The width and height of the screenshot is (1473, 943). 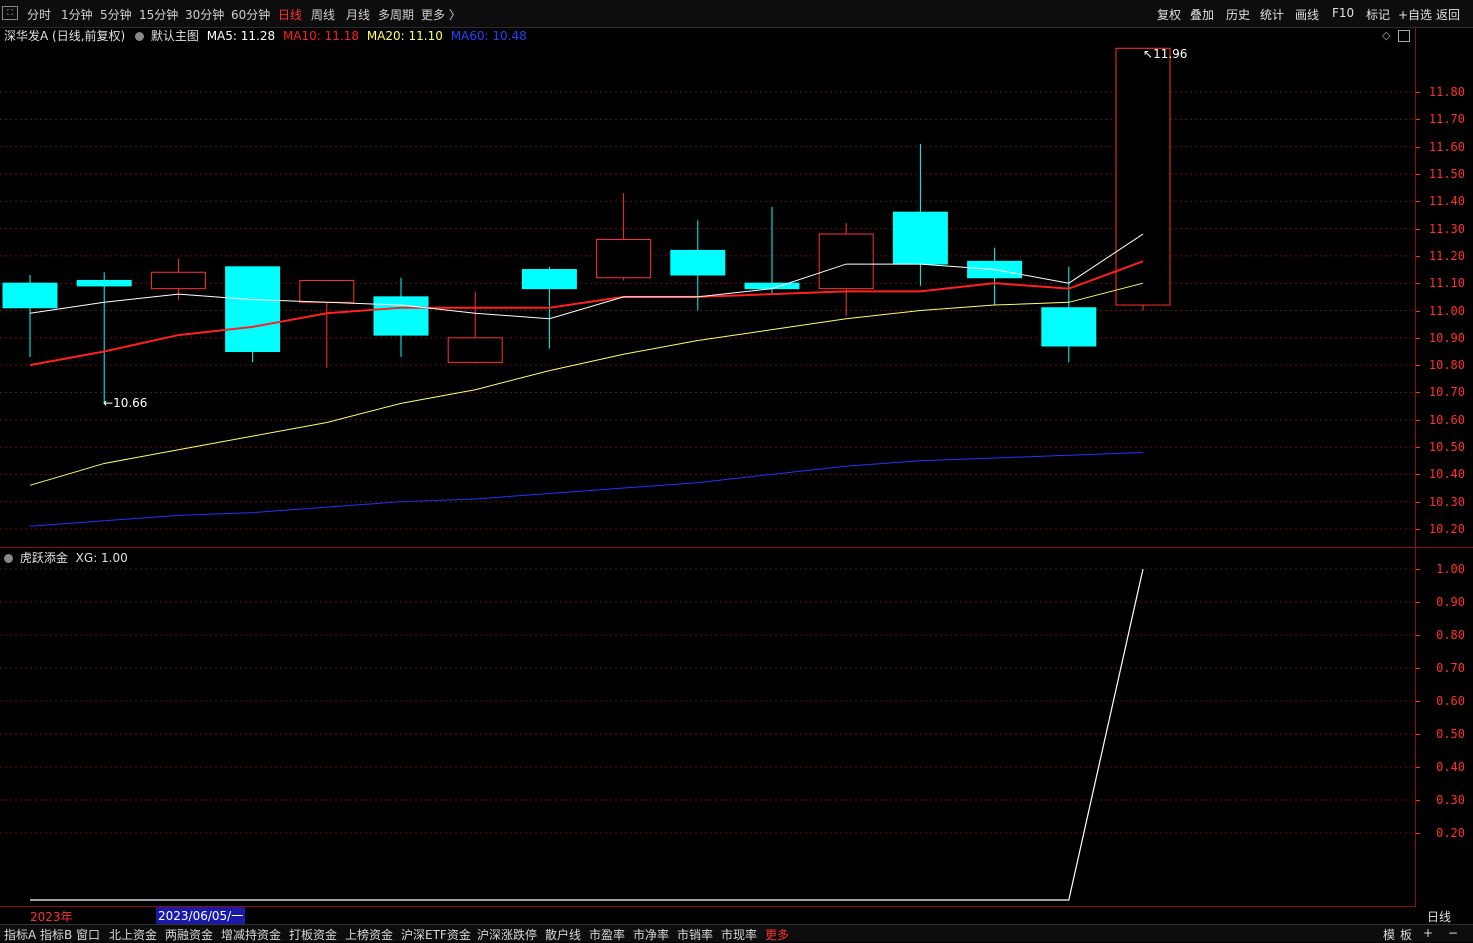 What do you see at coordinates (358, 14) in the screenshot?
I see `period-tab-8: 月线` at bounding box center [358, 14].